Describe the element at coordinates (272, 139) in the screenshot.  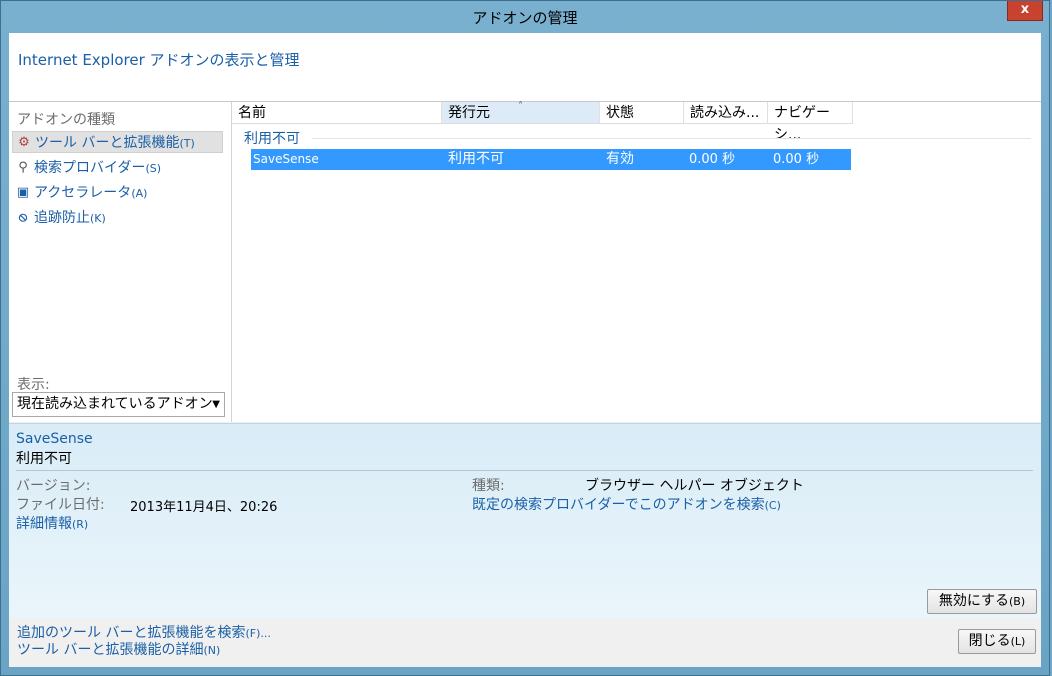
I see `group-header: 利用不可` at that location.